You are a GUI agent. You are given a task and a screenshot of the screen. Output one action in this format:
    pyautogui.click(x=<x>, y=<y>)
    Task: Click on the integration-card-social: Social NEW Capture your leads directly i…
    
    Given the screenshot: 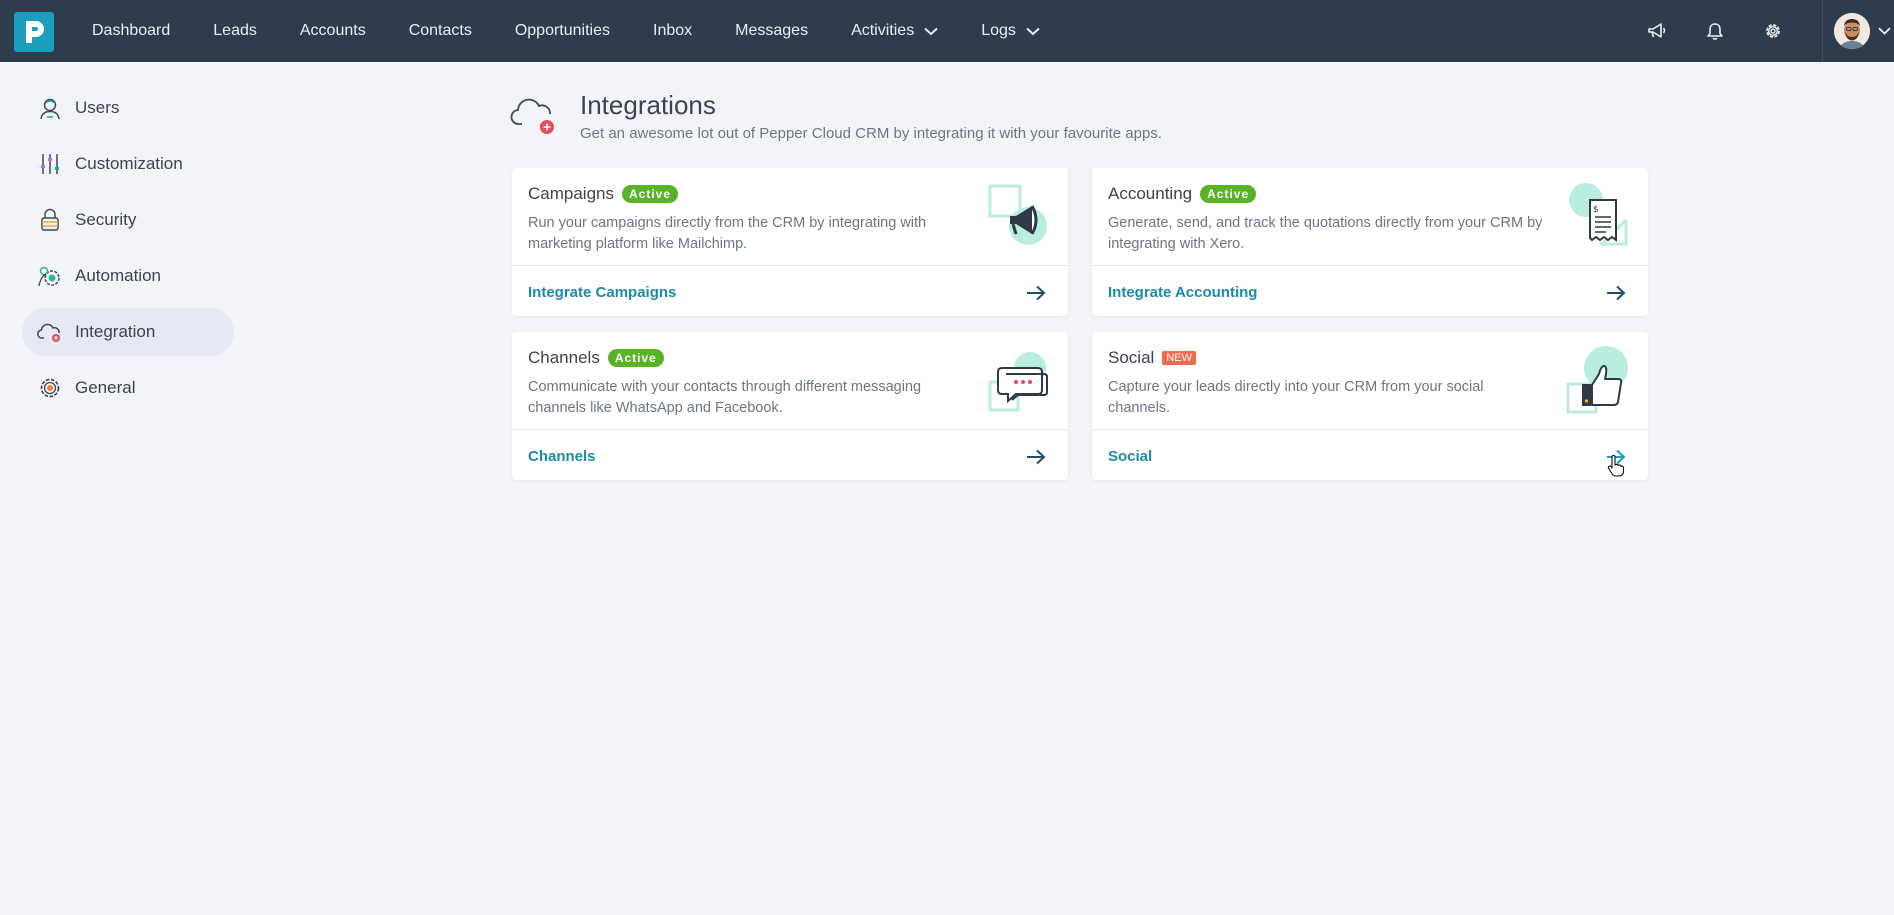 What is the action you would take?
    pyautogui.click(x=1370, y=406)
    